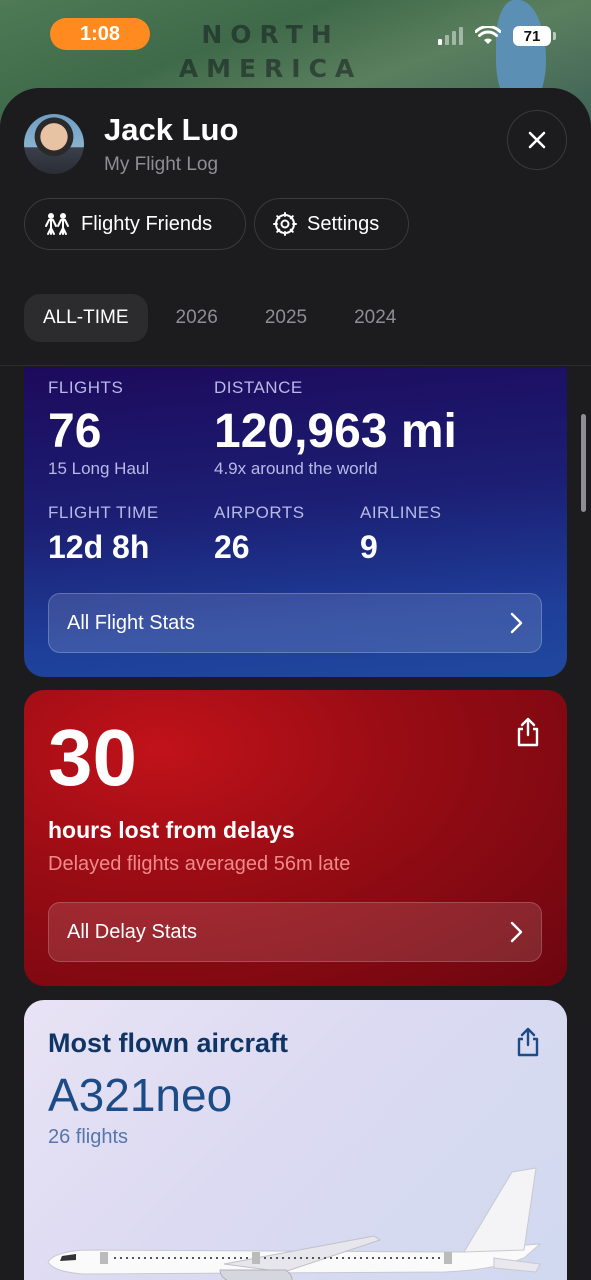  What do you see at coordinates (343, 223) in the screenshot?
I see `settings-label: Settings` at bounding box center [343, 223].